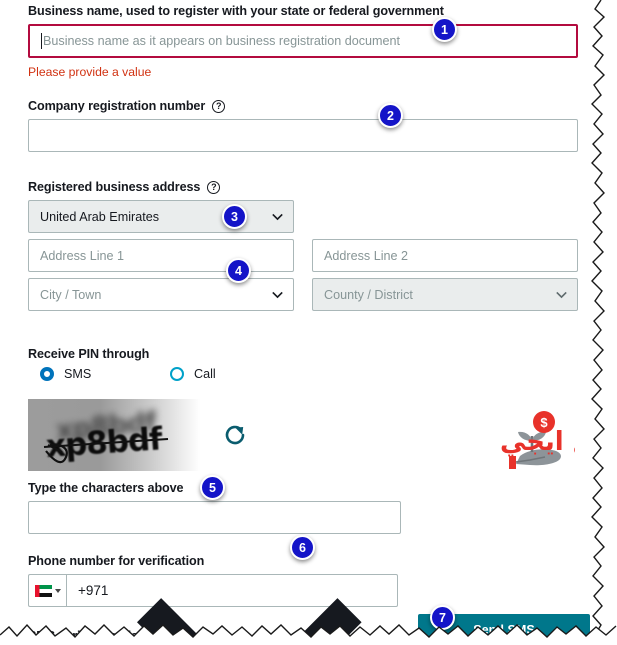  I want to click on step-badge-3: 3, so click(234, 216).